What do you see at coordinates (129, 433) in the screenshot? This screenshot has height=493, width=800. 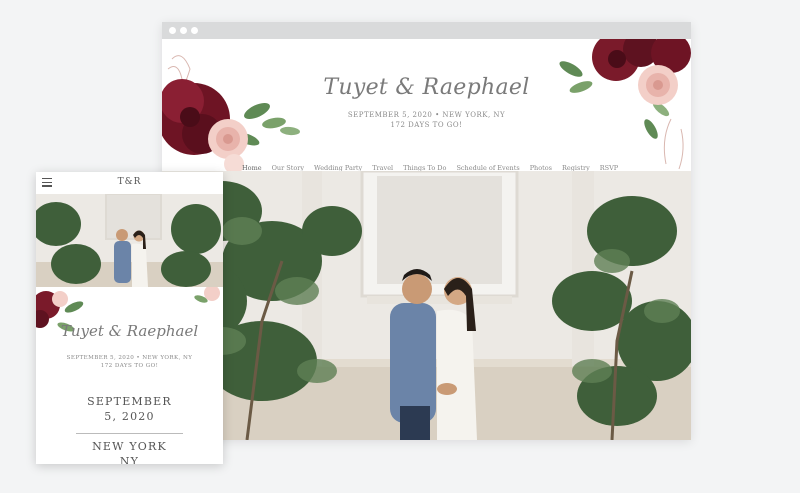 I see `divider` at bounding box center [129, 433].